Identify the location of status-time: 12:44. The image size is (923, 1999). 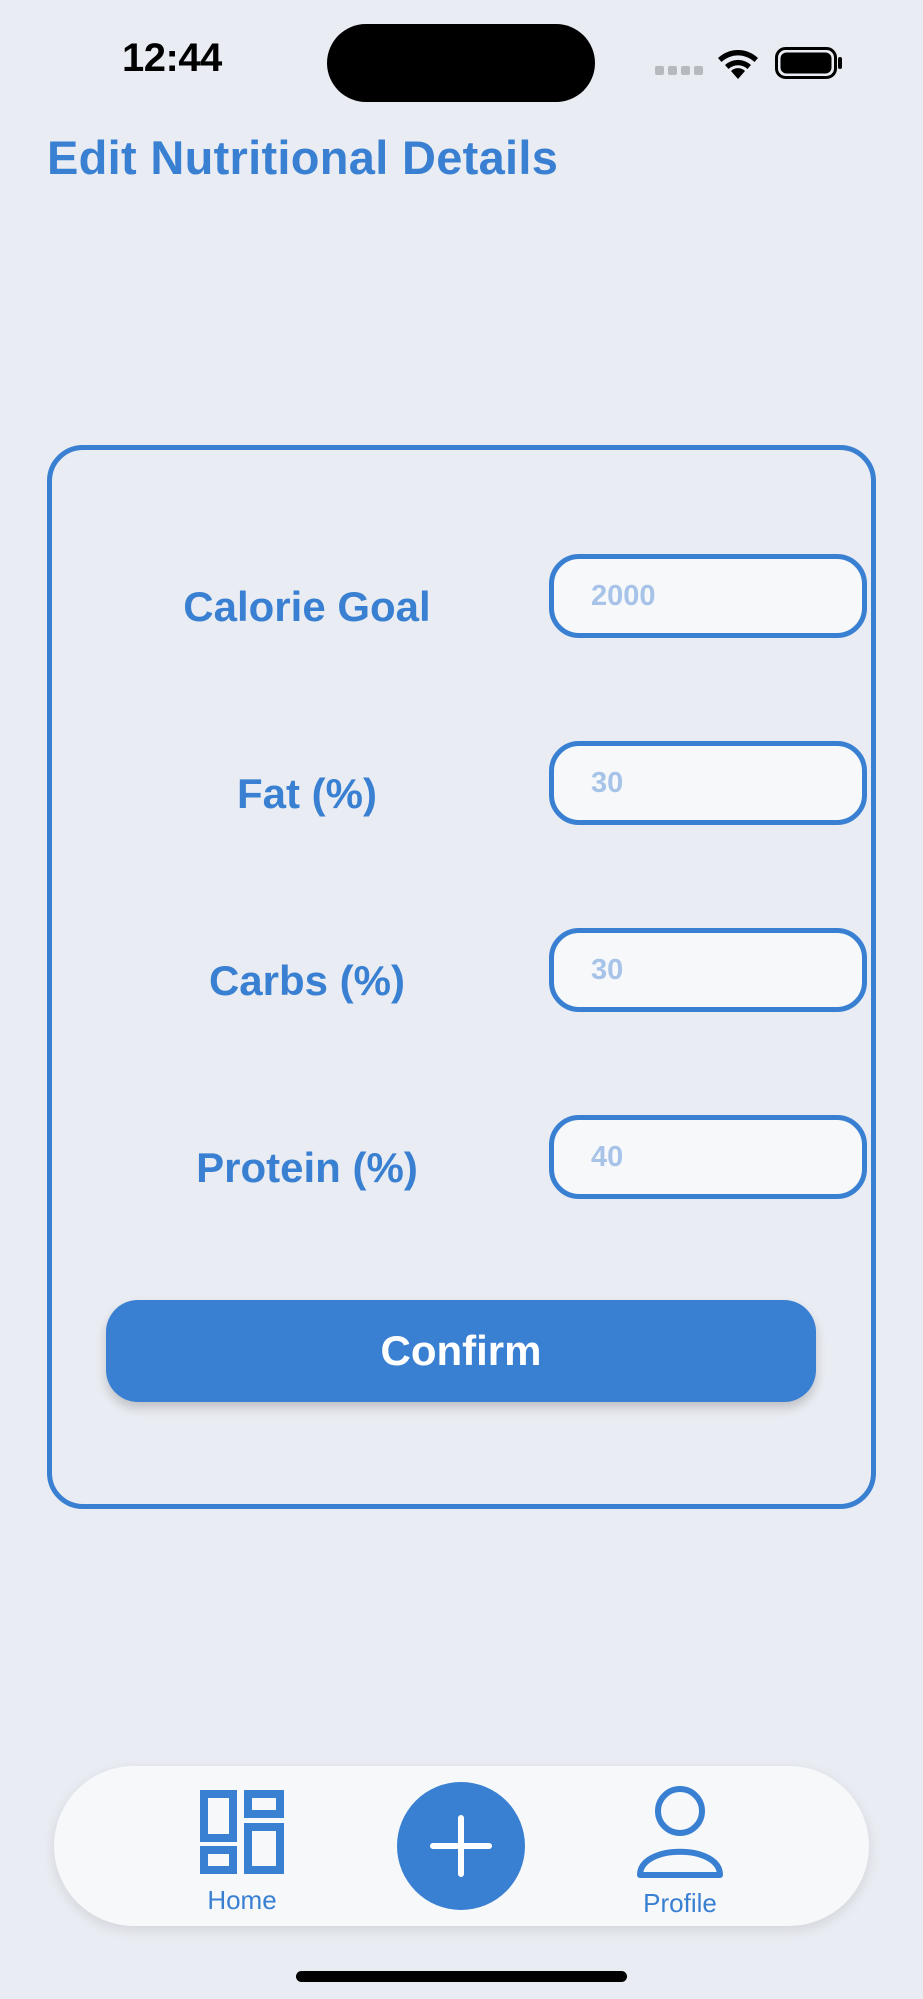
(172, 58).